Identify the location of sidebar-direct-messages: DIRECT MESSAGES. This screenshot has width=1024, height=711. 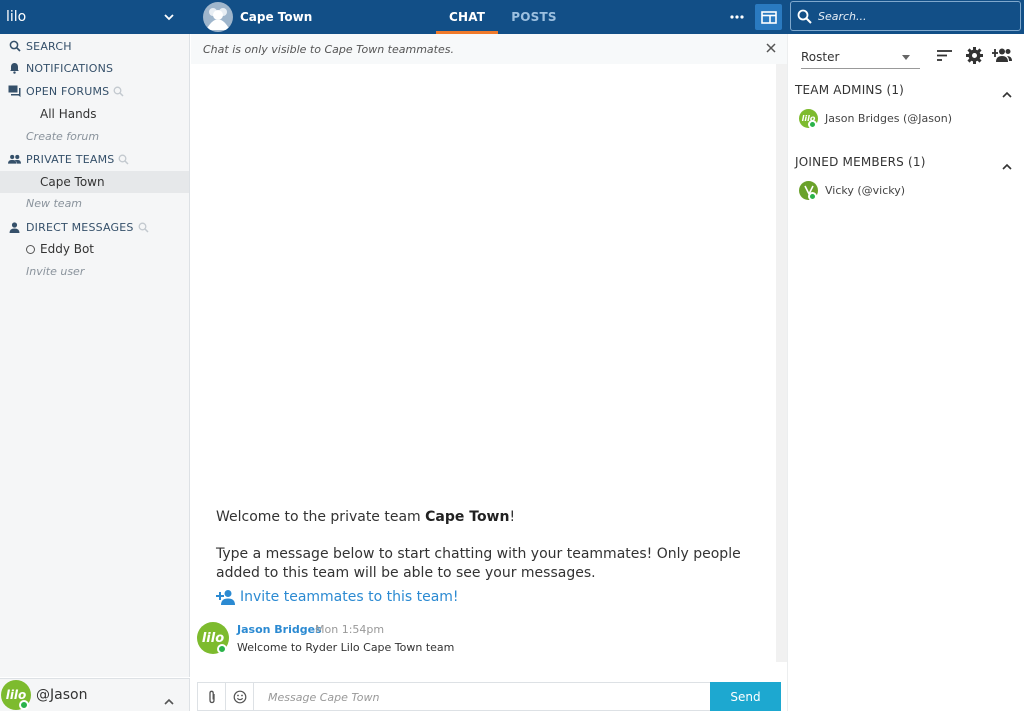
(78, 227).